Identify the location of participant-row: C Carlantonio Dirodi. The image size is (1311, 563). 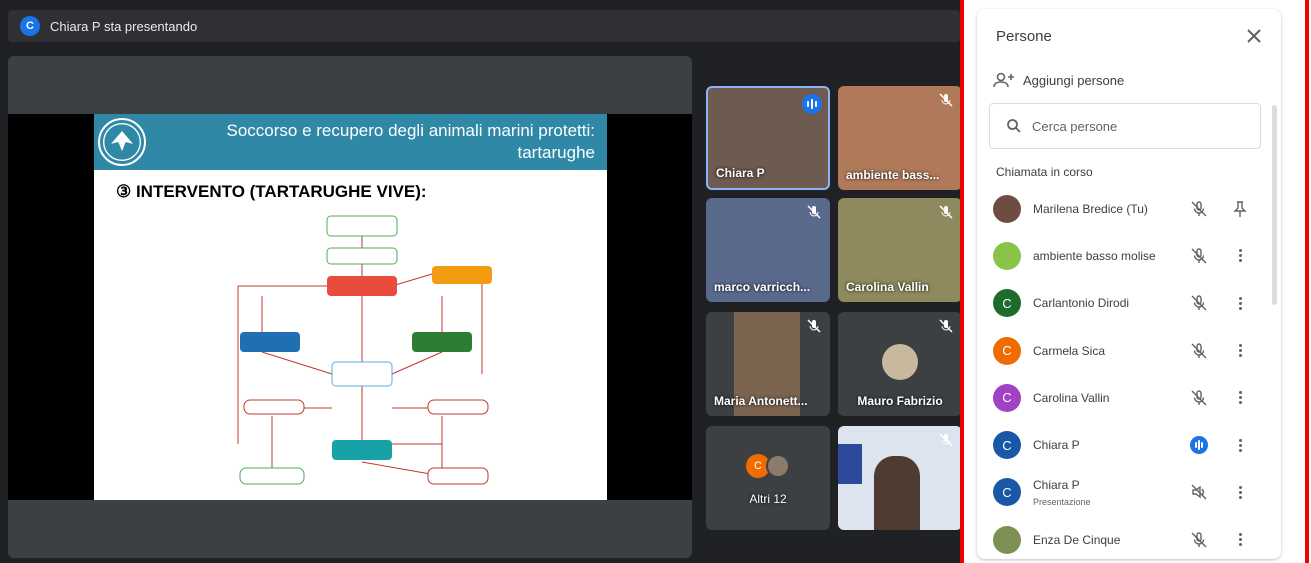
(1125, 303).